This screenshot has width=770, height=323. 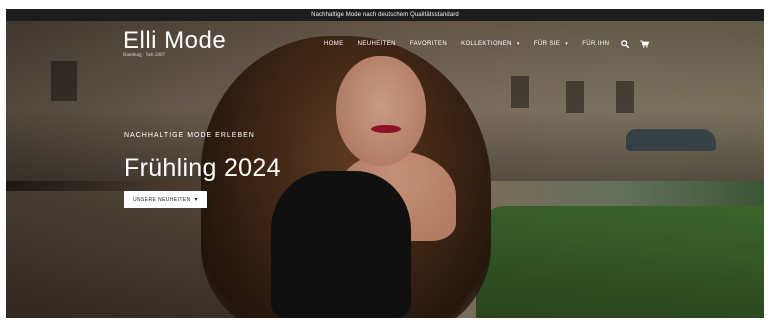 What do you see at coordinates (645, 44) in the screenshot?
I see `cart-icon` at bounding box center [645, 44].